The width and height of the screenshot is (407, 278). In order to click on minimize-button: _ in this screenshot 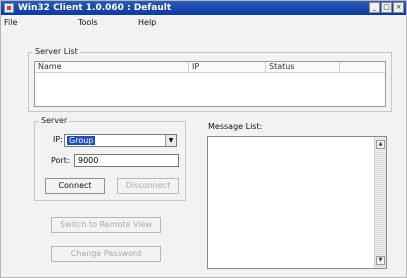, I will do `click(374, 7)`.